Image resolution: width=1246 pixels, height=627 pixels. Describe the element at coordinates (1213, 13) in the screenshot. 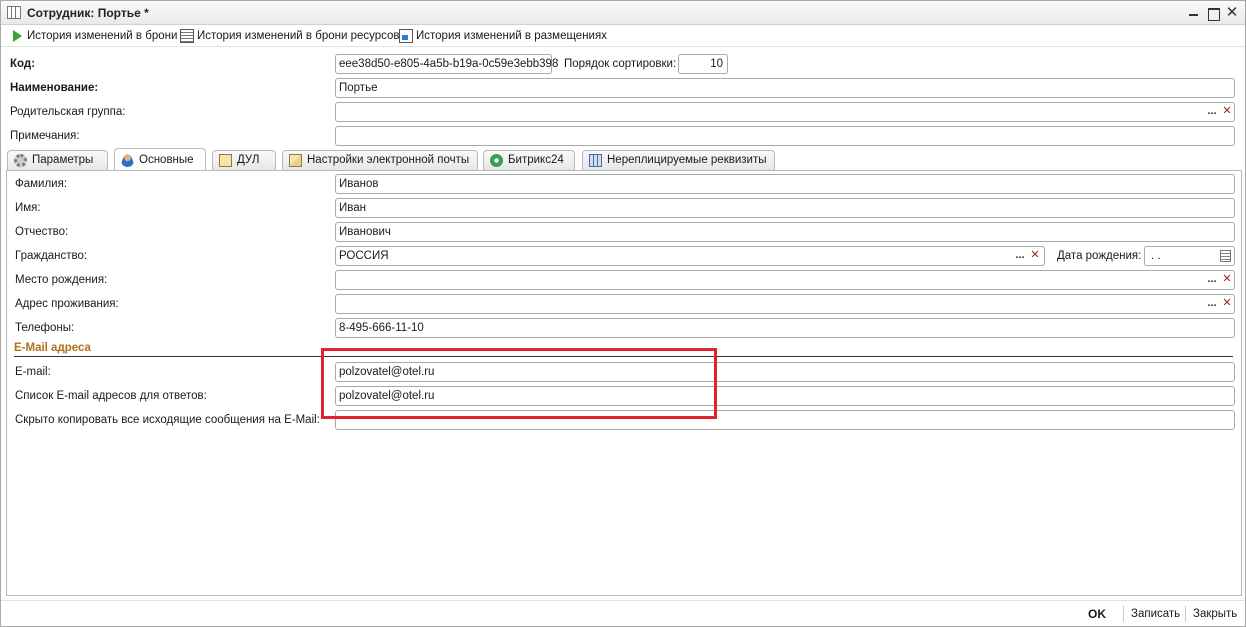

I see `maximize-button` at that location.